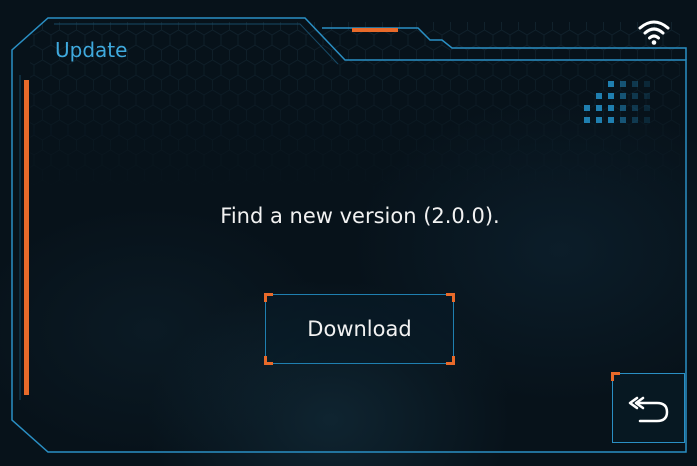  What do you see at coordinates (617, 102) in the screenshot?
I see `dots-decoration-icon` at bounding box center [617, 102].